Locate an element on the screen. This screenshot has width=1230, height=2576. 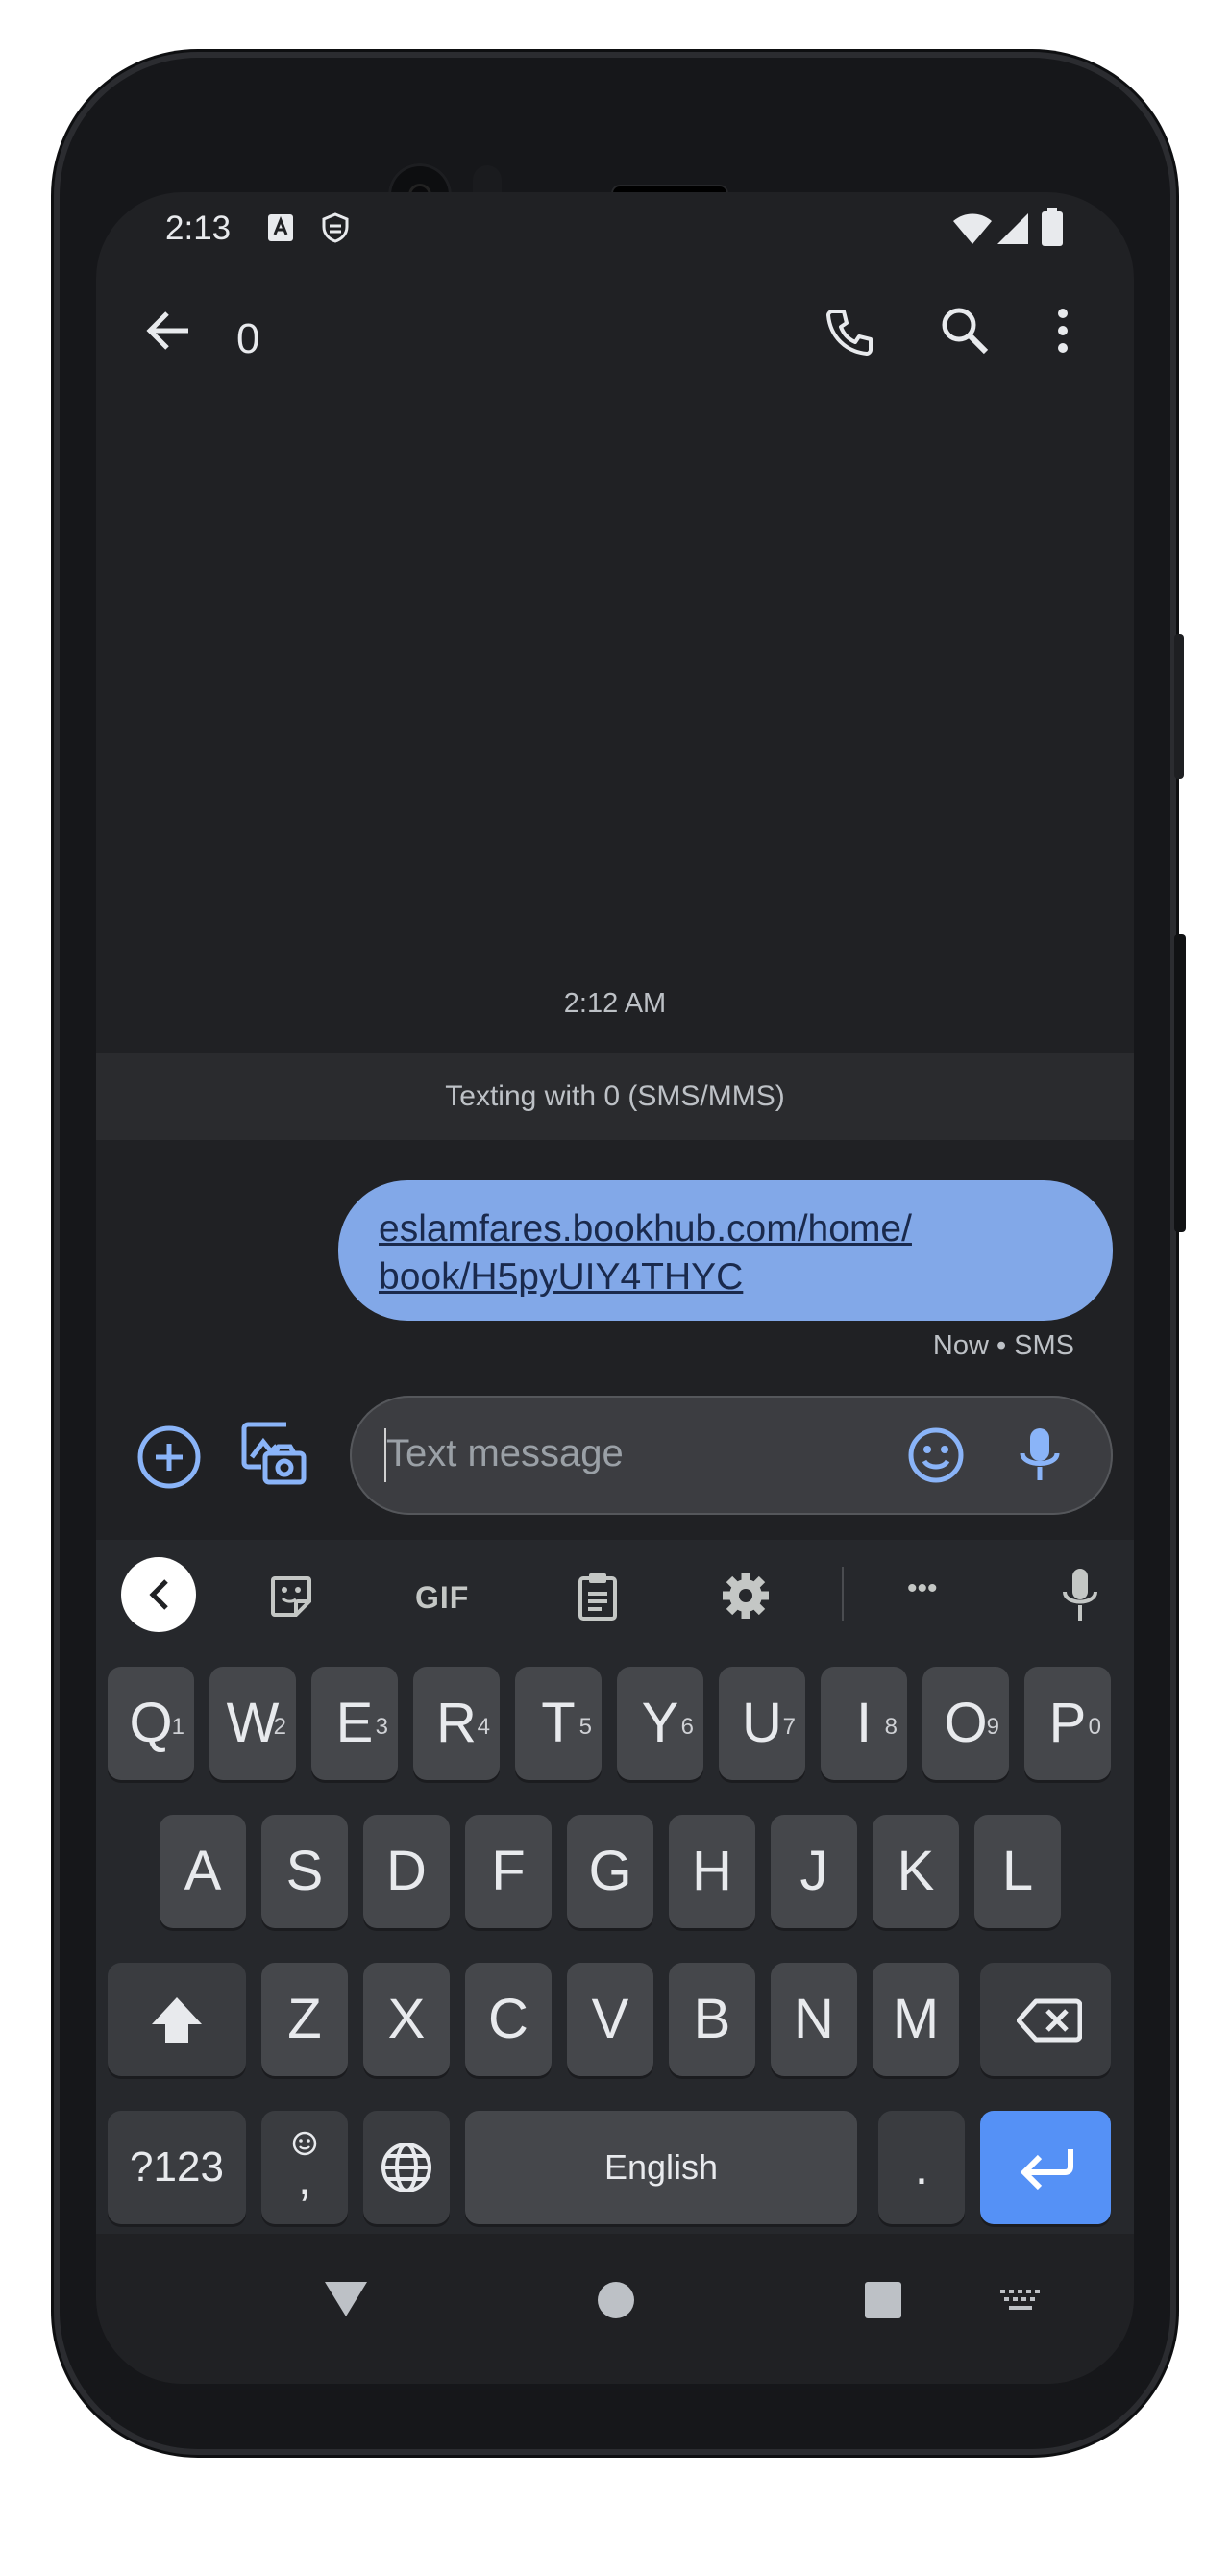
key-t-label: T is located at coordinates (558, 1723).